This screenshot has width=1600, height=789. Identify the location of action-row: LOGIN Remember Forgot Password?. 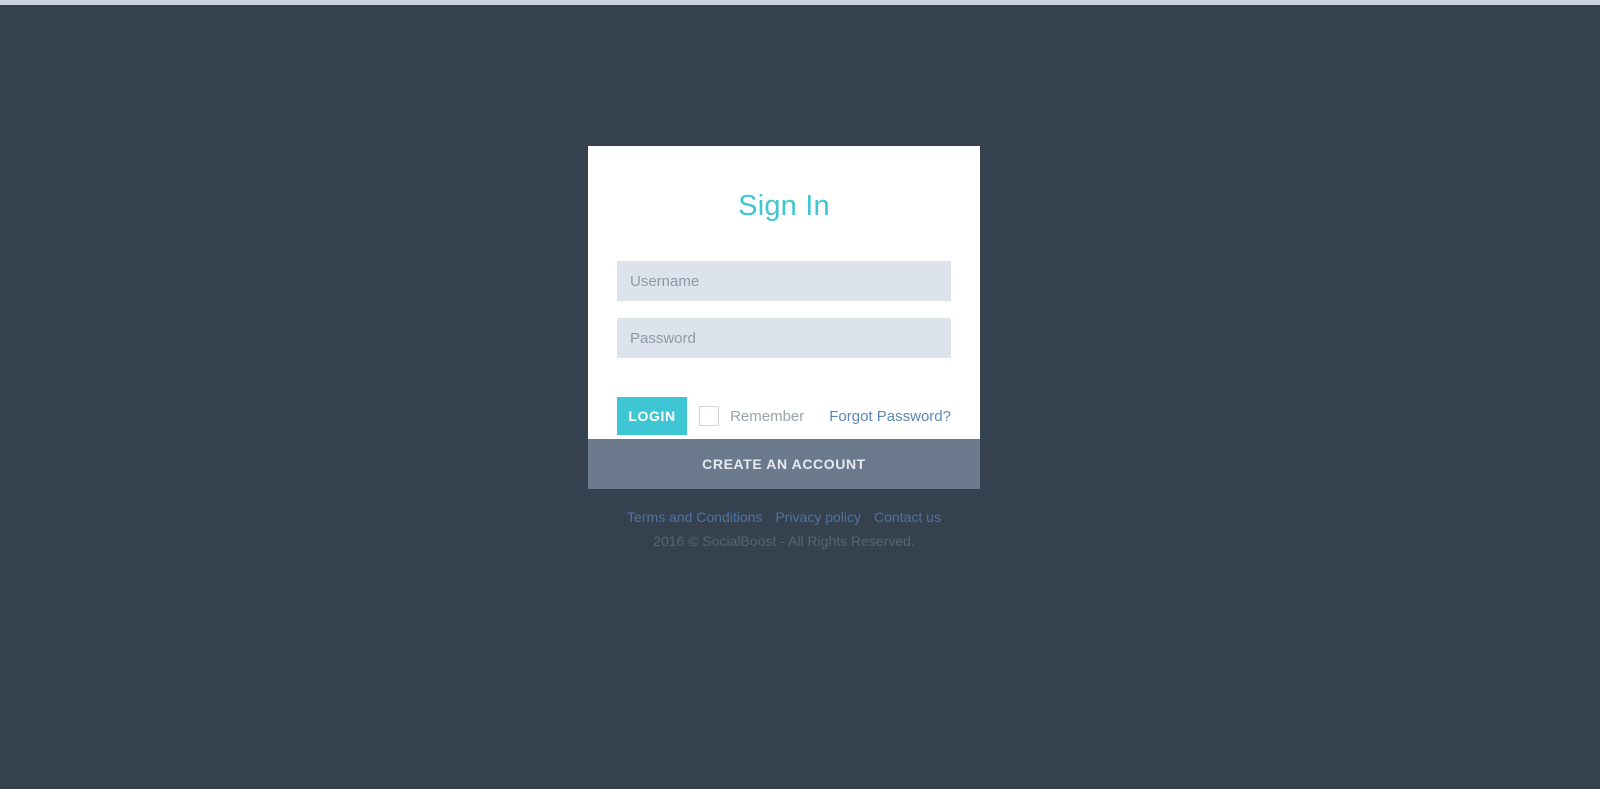
(784, 416).